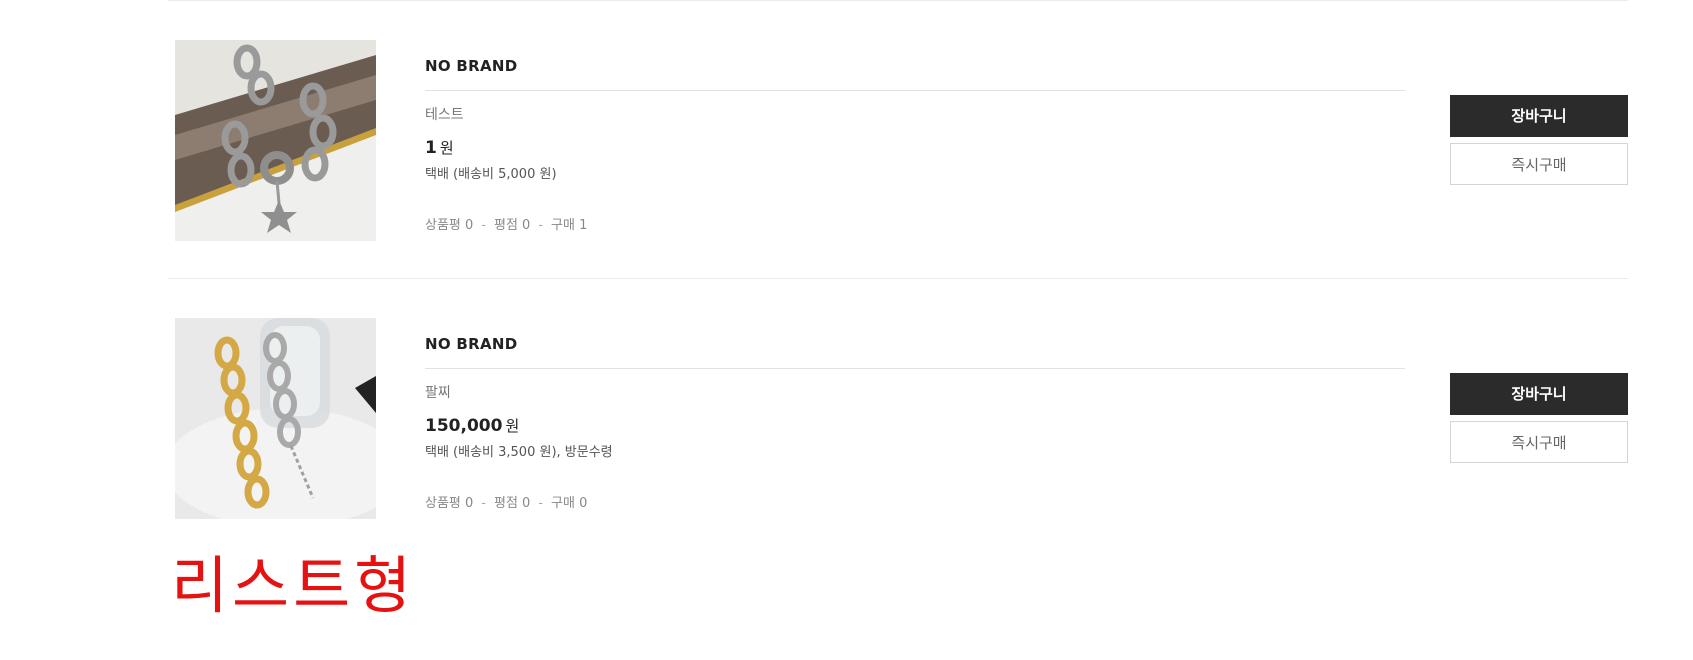 The width and height of the screenshot is (1693, 660). What do you see at coordinates (464, 426) in the screenshot?
I see `price-value: 150,000` at bounding box center [464, 426].